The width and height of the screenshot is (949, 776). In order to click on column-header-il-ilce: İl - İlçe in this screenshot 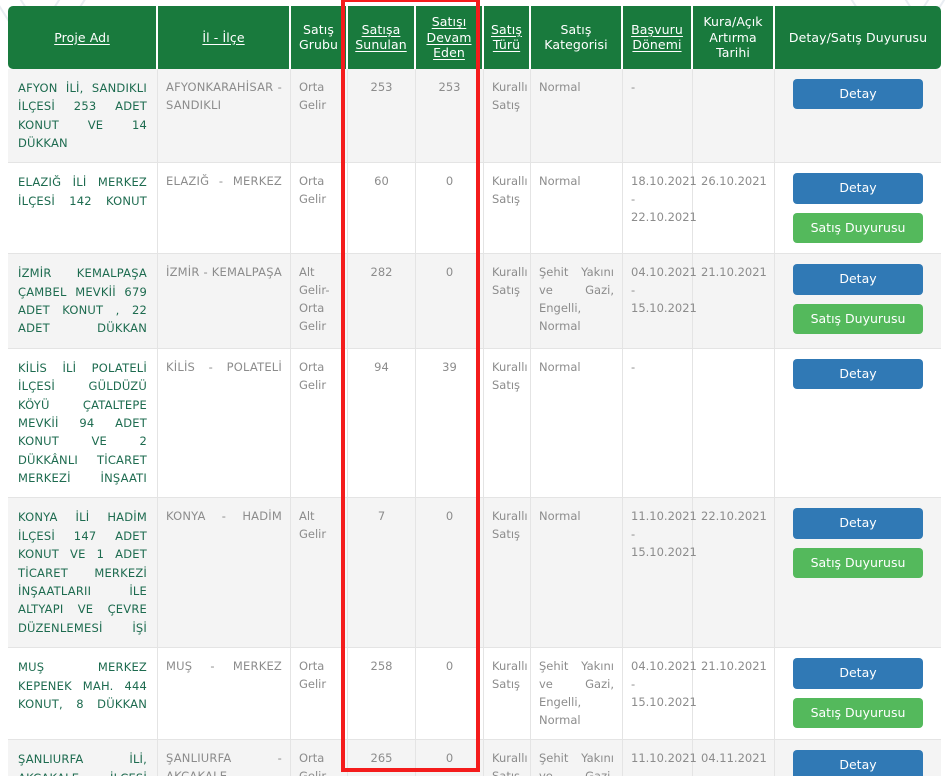, I will do `click(224, 37)`.